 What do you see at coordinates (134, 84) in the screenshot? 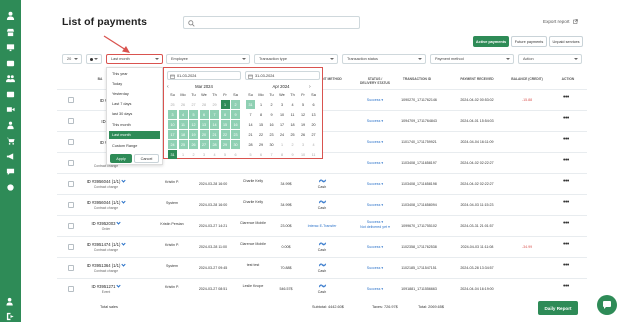
I see `range-option: Today` at bounding box center [134, 84].